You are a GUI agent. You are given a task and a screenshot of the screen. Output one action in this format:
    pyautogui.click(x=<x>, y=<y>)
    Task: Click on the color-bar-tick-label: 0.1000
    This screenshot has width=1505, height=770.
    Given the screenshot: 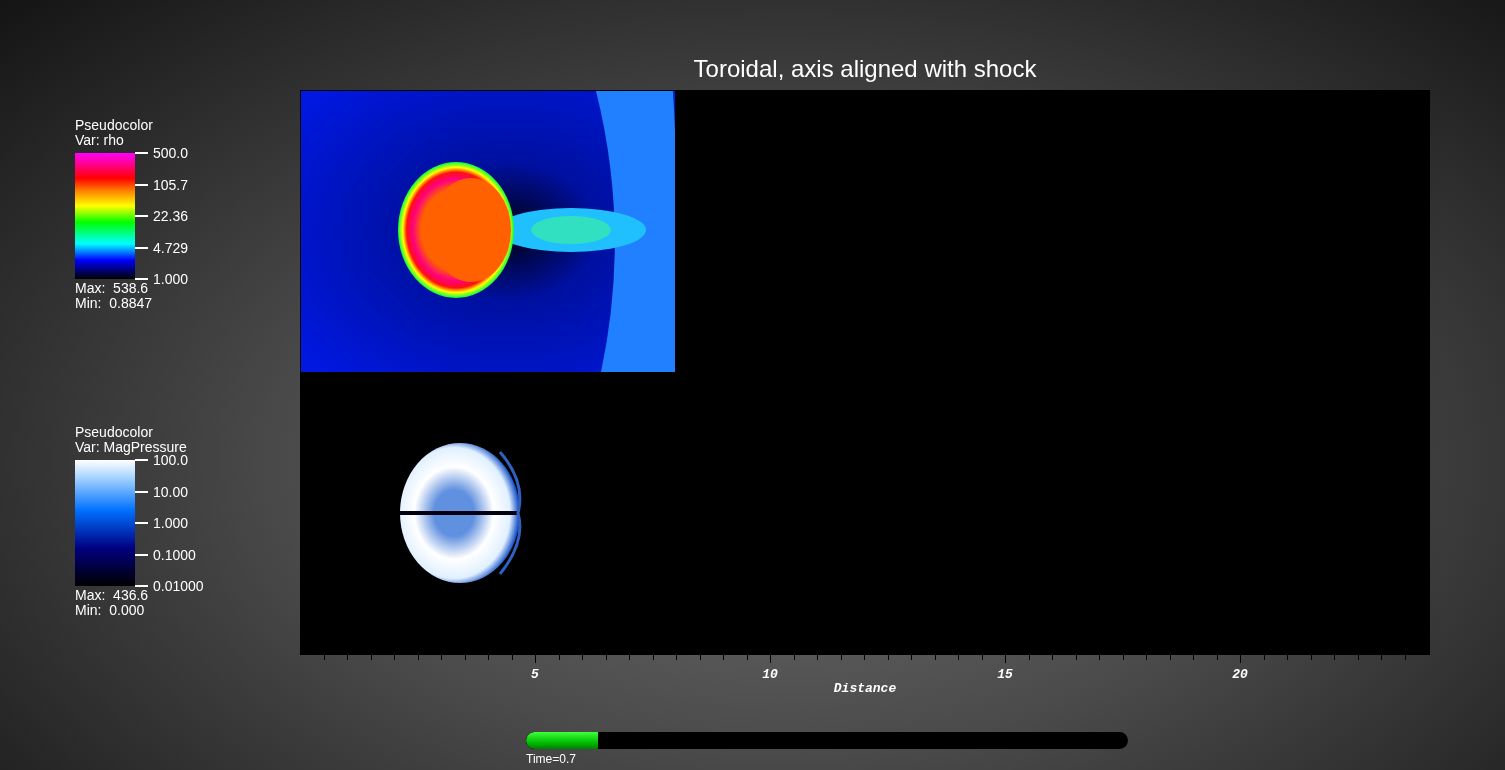 What is the action you would take?
    pyautogui.click(x=174, y=554)
    